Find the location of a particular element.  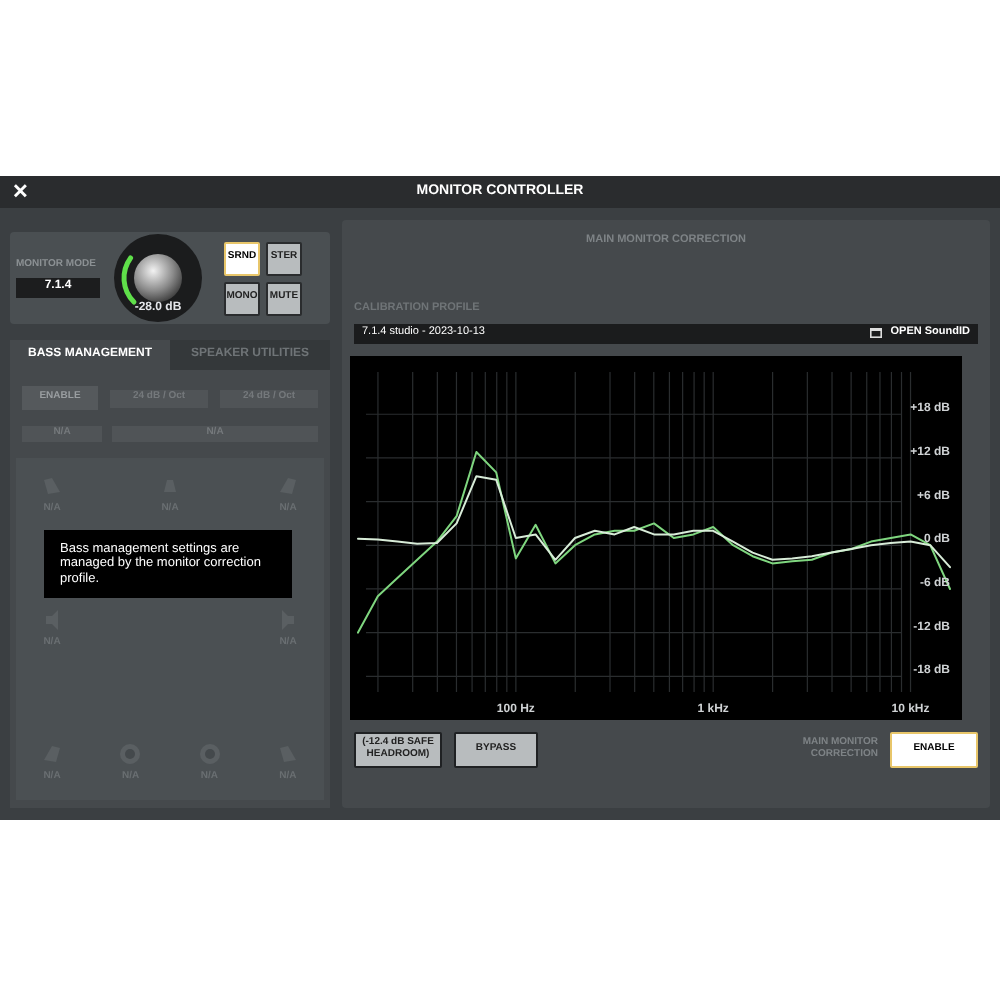

close-button: ✕ is located at coordinates (20, 192).